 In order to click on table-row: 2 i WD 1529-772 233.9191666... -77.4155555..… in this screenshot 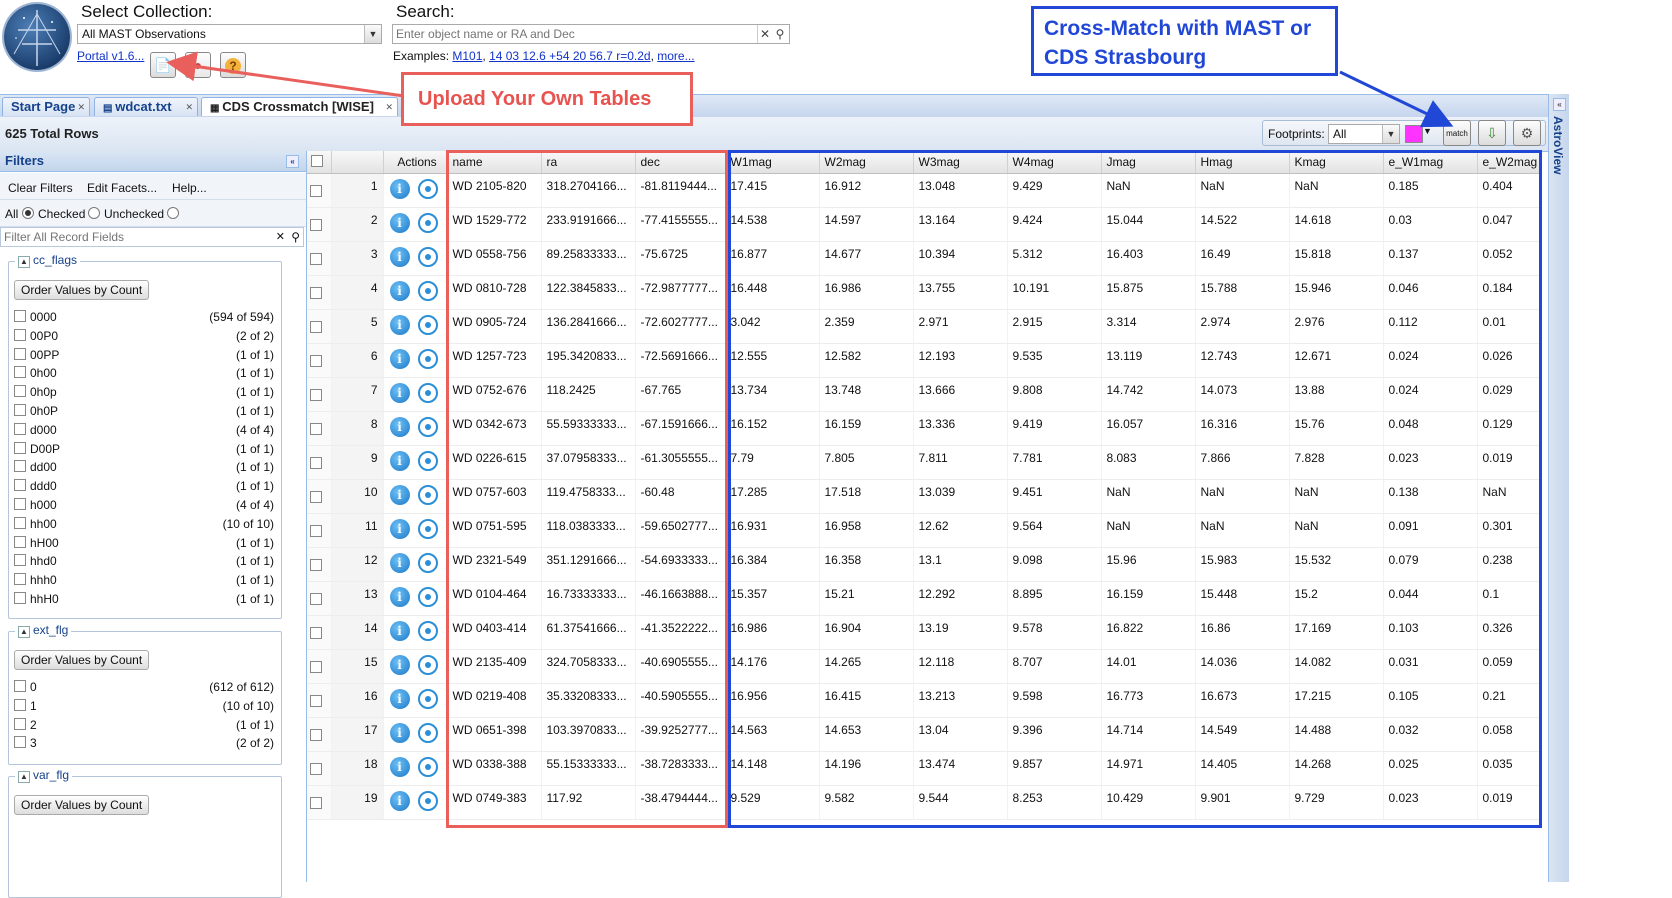, I will do `click(924, 224)`.